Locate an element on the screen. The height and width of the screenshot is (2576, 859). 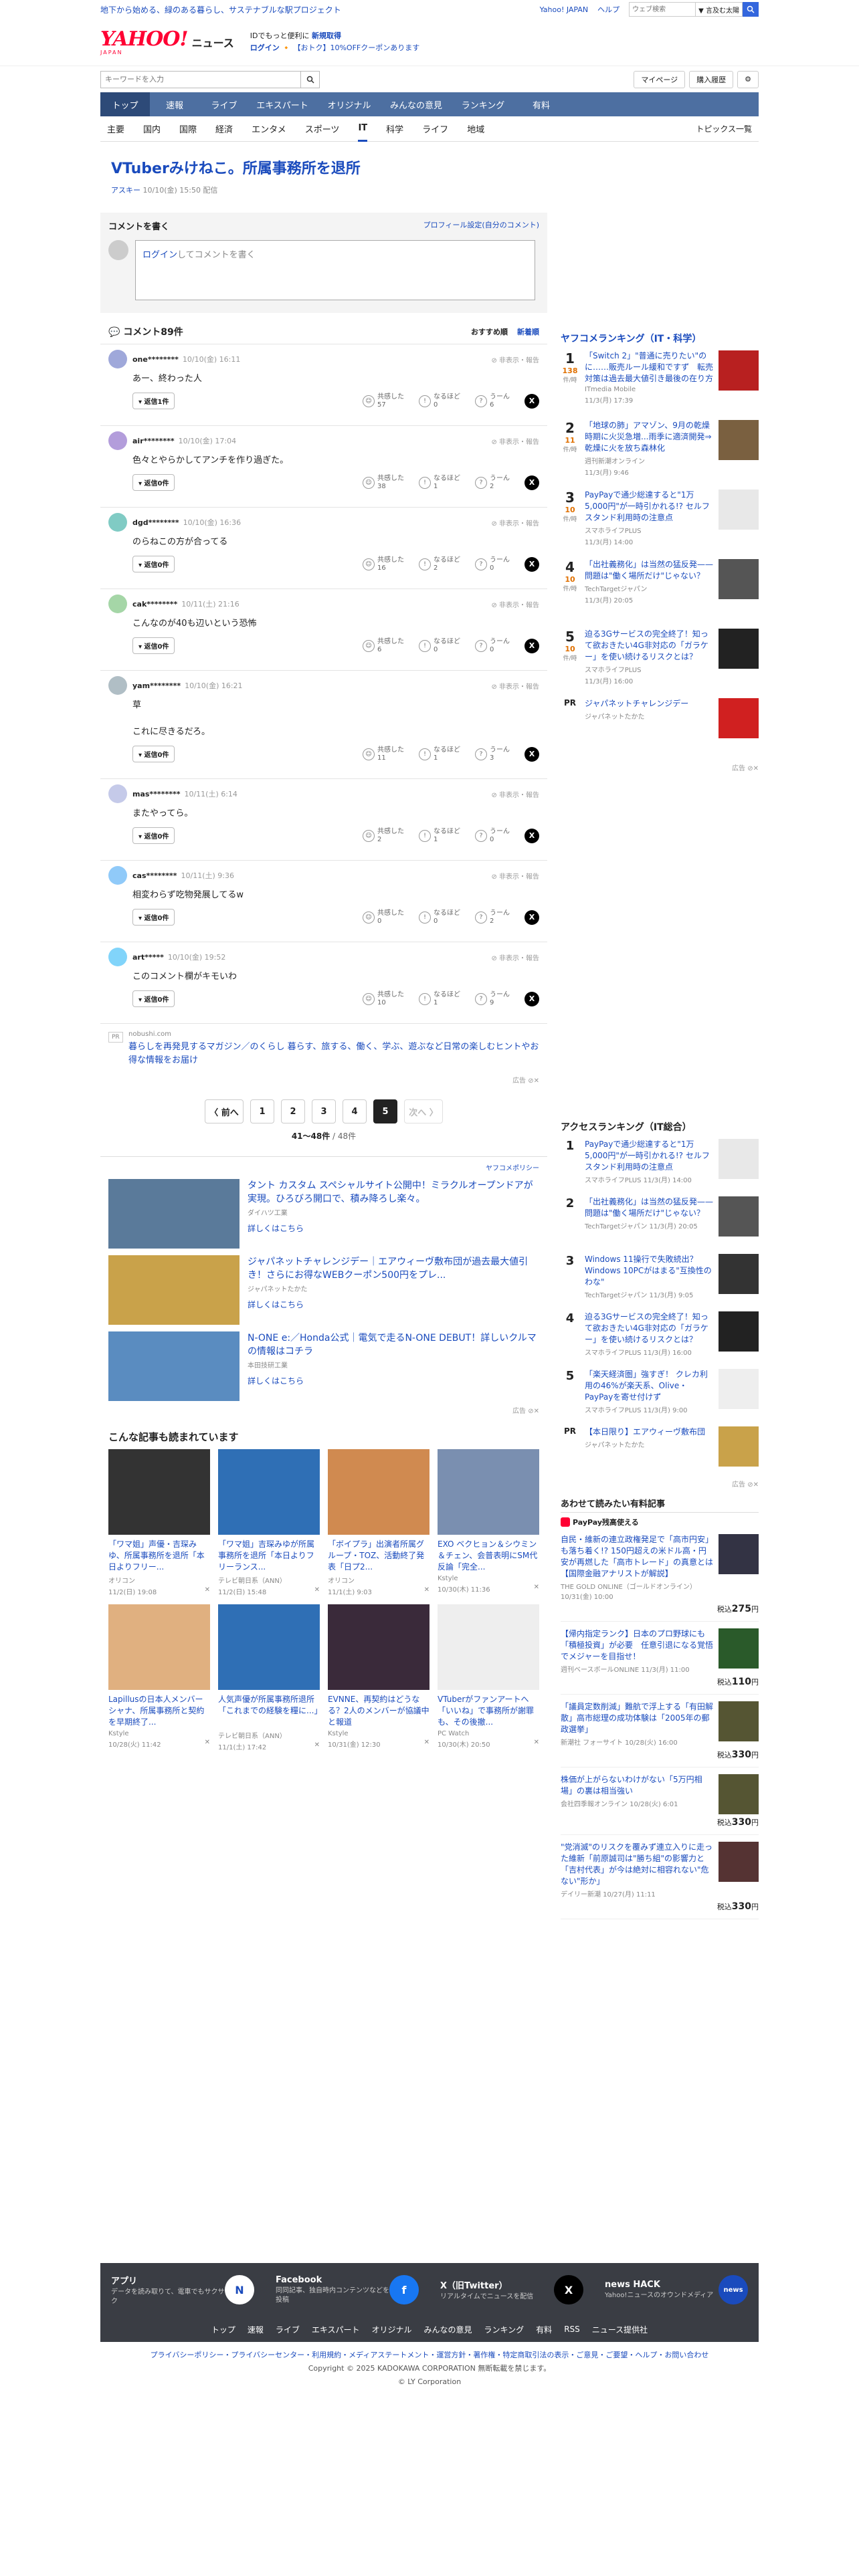
reaction-naruhodo-button: ! なるほど 2 is located at coordinates (439, 564).